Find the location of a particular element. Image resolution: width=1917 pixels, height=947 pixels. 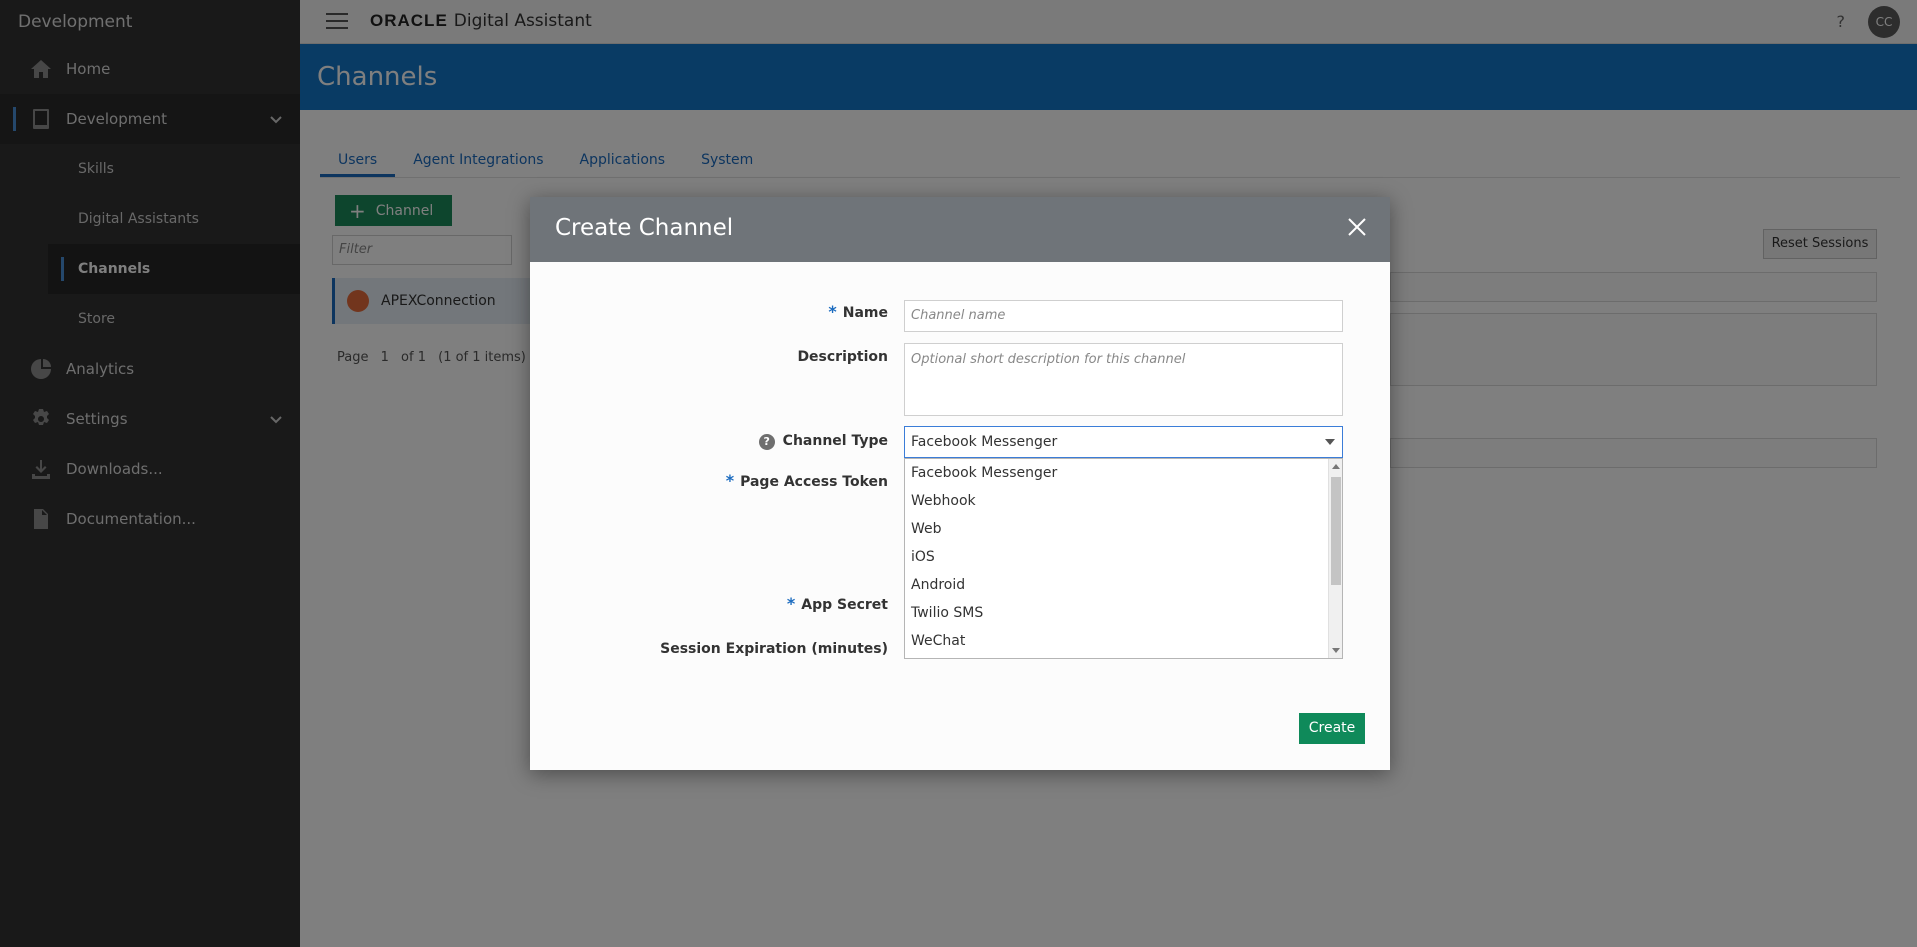

name-label: * Name is located at coordinates (858, 311).